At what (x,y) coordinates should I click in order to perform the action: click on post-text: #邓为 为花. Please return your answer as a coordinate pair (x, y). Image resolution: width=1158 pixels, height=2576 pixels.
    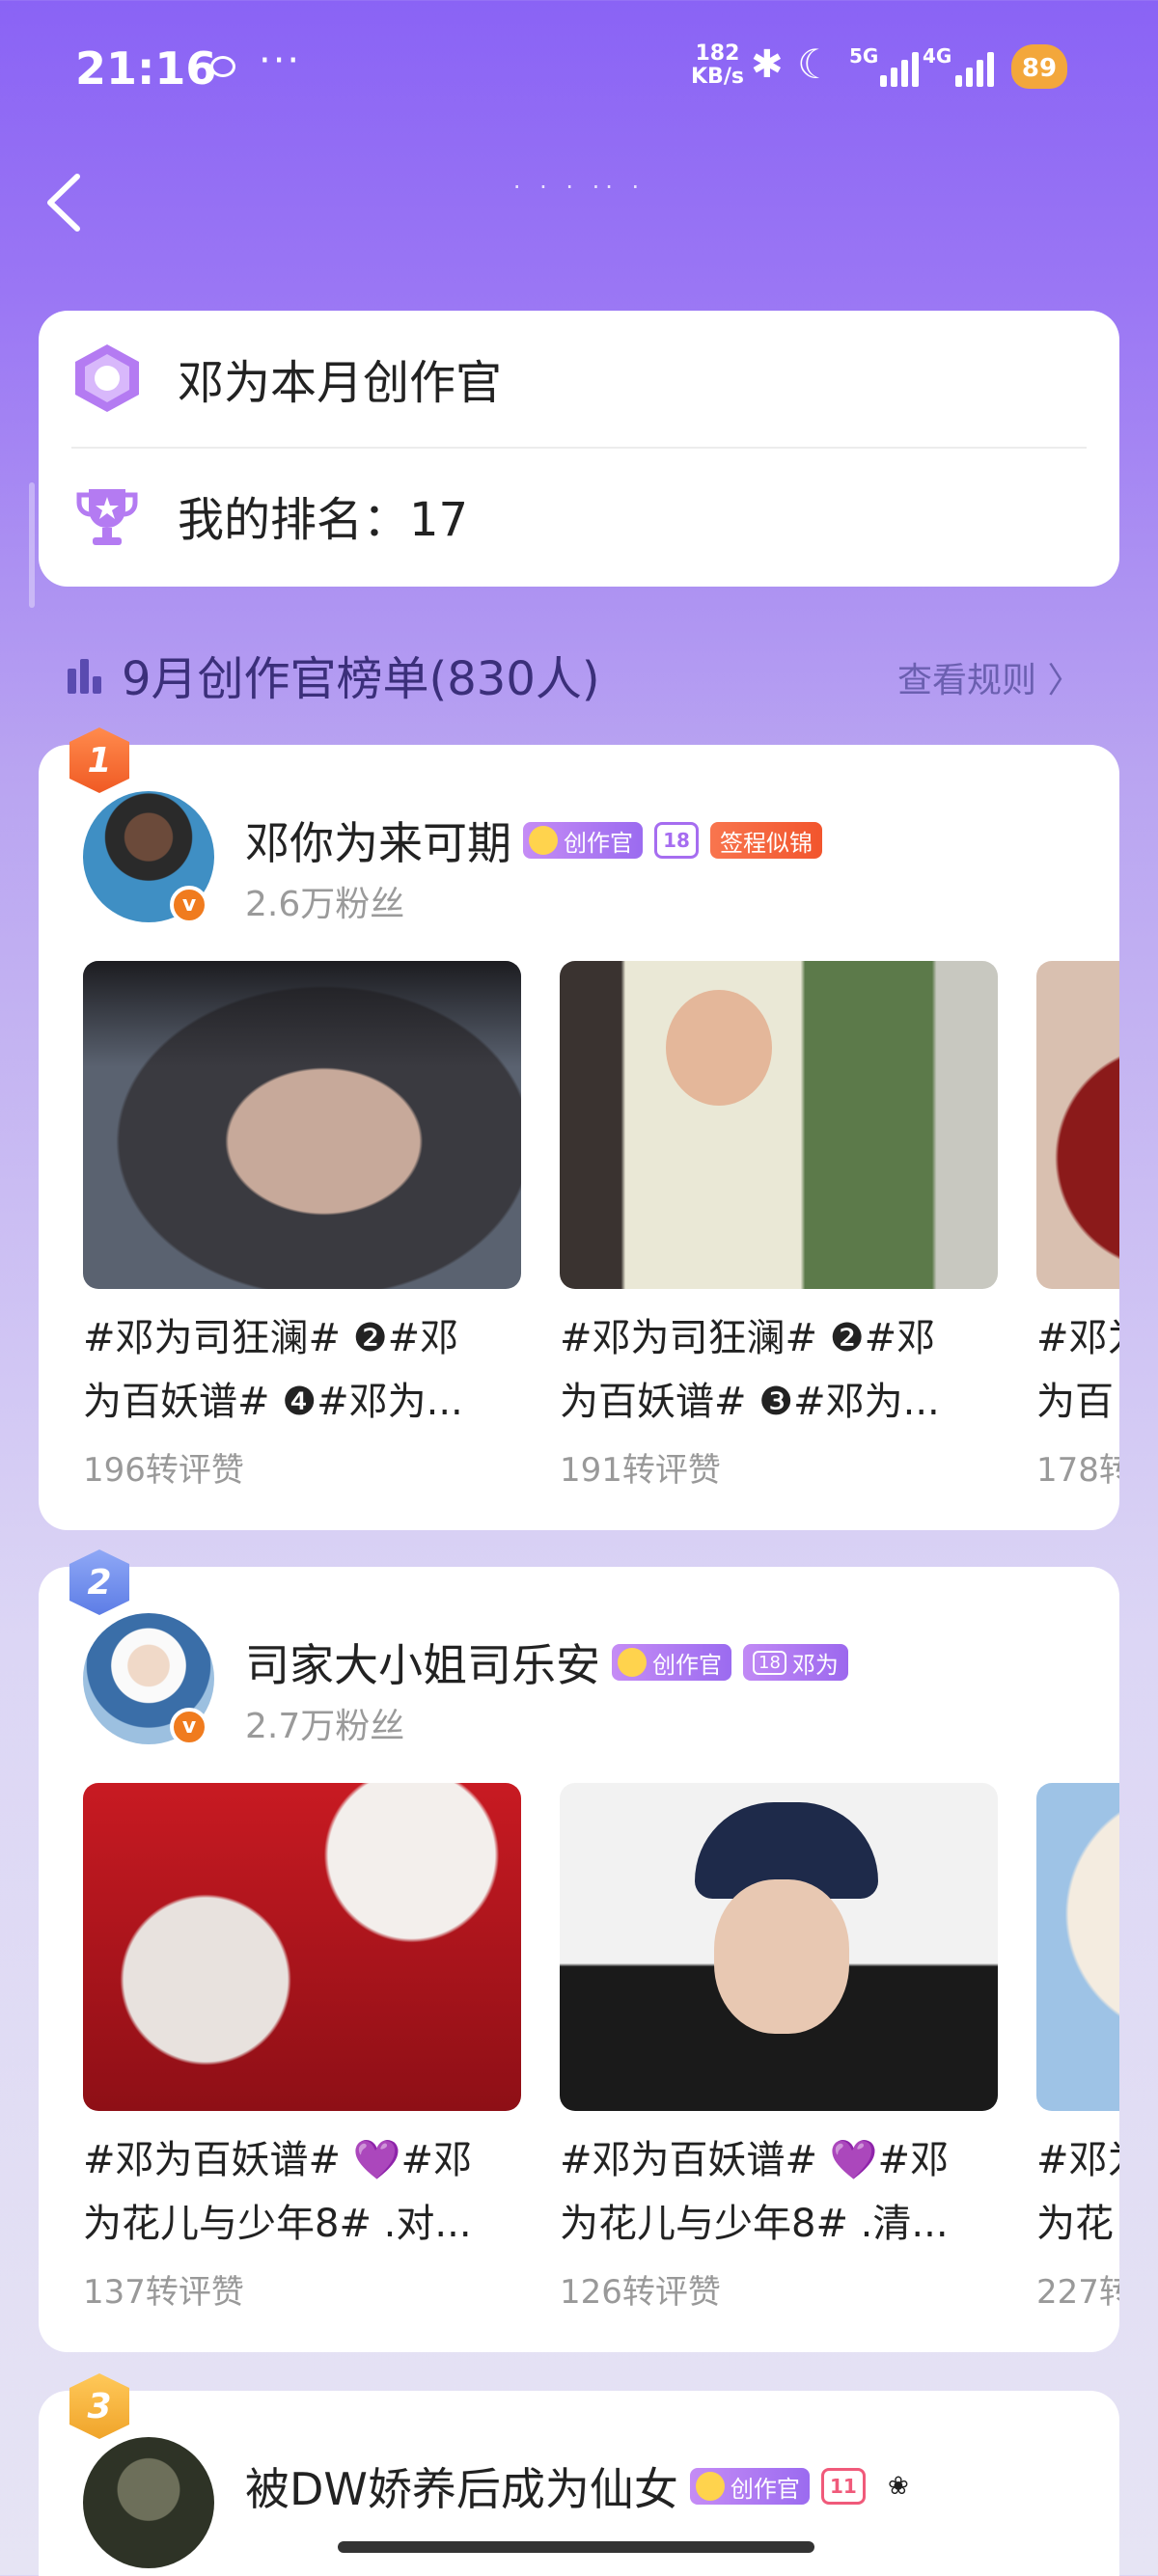
    Looking at the image, I should click on (1077, 2192).